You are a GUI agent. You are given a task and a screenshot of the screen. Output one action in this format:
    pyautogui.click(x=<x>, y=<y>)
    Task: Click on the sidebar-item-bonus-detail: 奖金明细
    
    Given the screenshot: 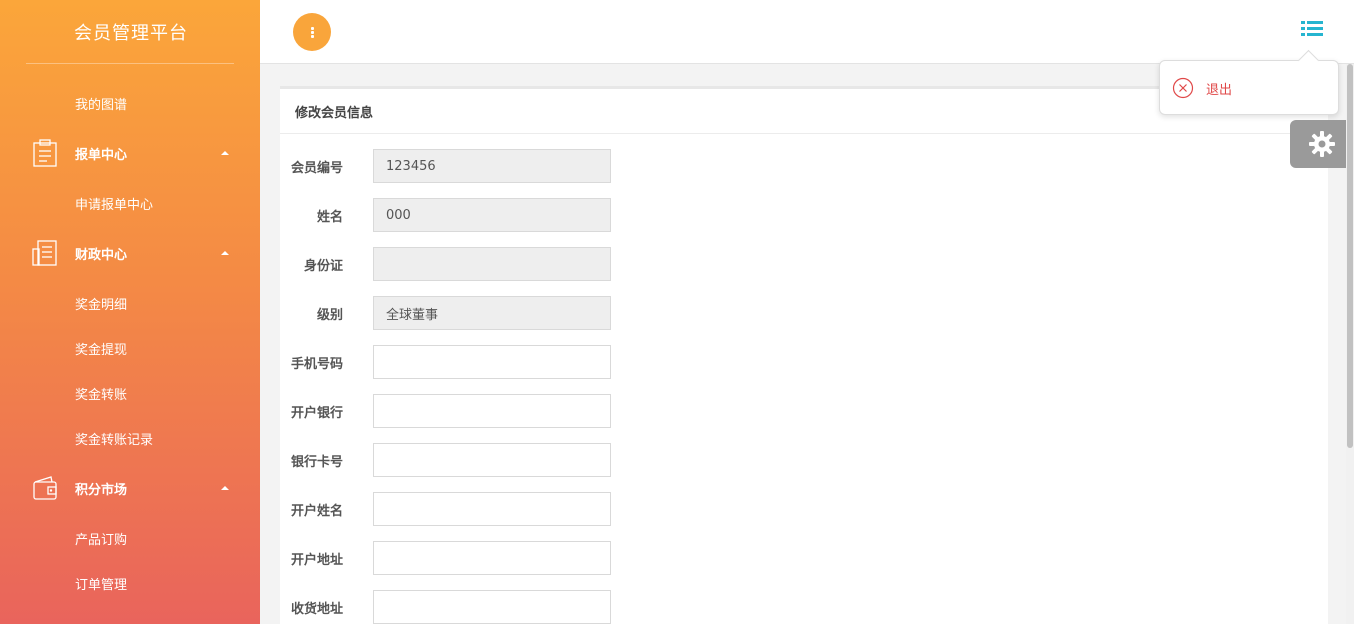 What is the action you would take?
    pyautogui.click(x=101, y=303)
    